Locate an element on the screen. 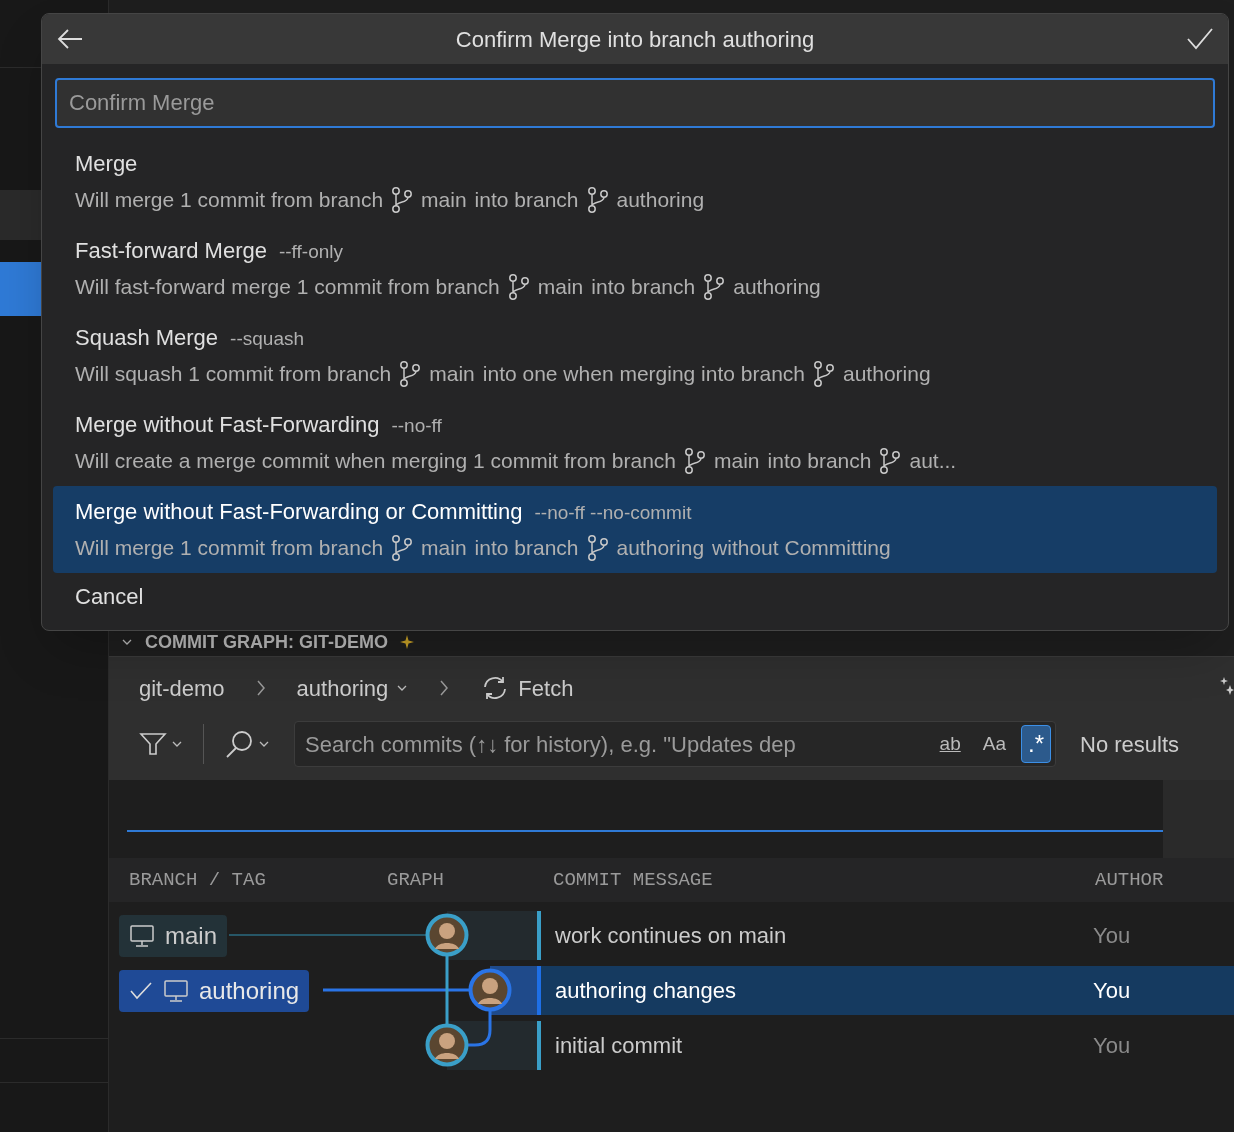  commit-message: work continues on main is located at coordinates (671, 936).